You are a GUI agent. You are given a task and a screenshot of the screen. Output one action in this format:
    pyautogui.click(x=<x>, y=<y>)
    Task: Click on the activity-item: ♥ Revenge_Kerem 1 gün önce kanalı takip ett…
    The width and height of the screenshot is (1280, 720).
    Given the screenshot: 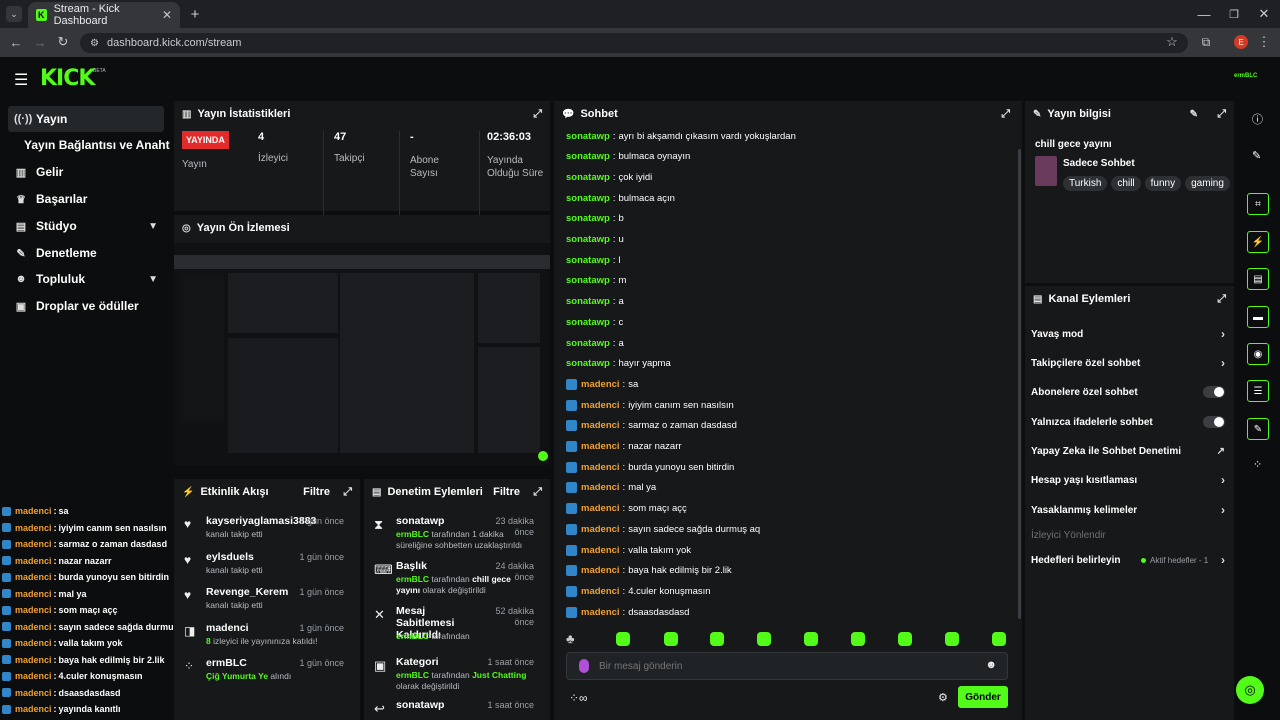 What is the action you would take?
    pyautogui.click(x=263, y=602)
    